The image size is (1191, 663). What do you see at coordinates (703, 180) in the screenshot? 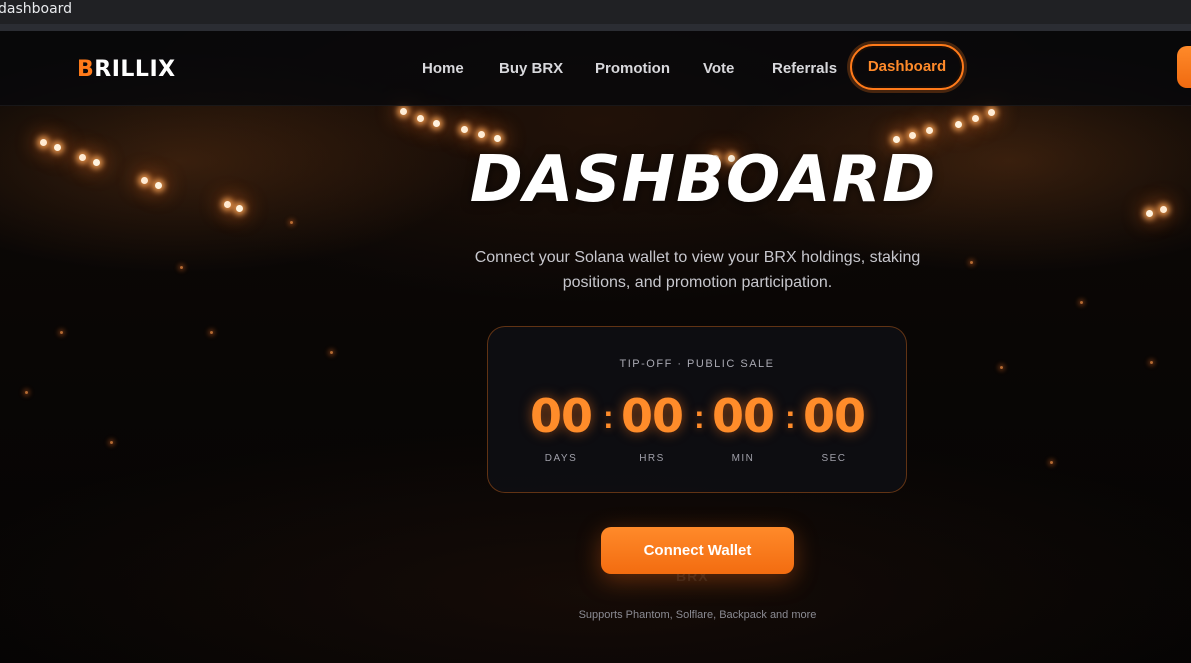
I see `page-title: DASHBOARD` at bounding box center [703, 180].